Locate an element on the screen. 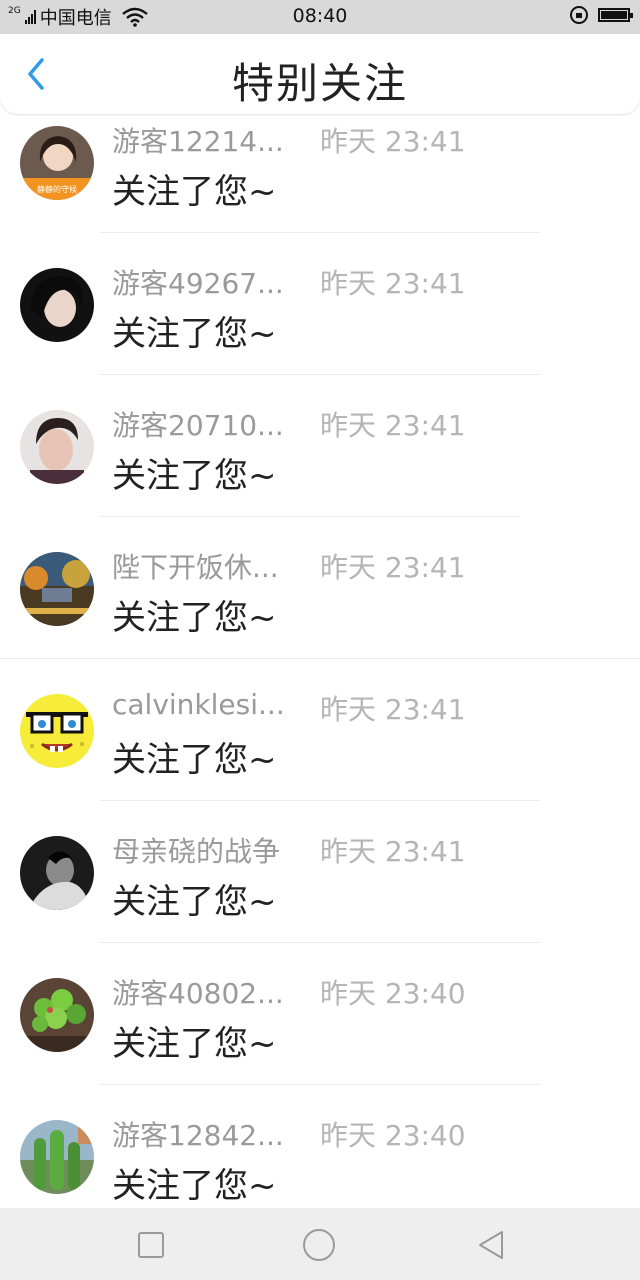 The width and height of the screenshot is (640, 1280). status-time: 08:40 is located at coordinates (320, 16).